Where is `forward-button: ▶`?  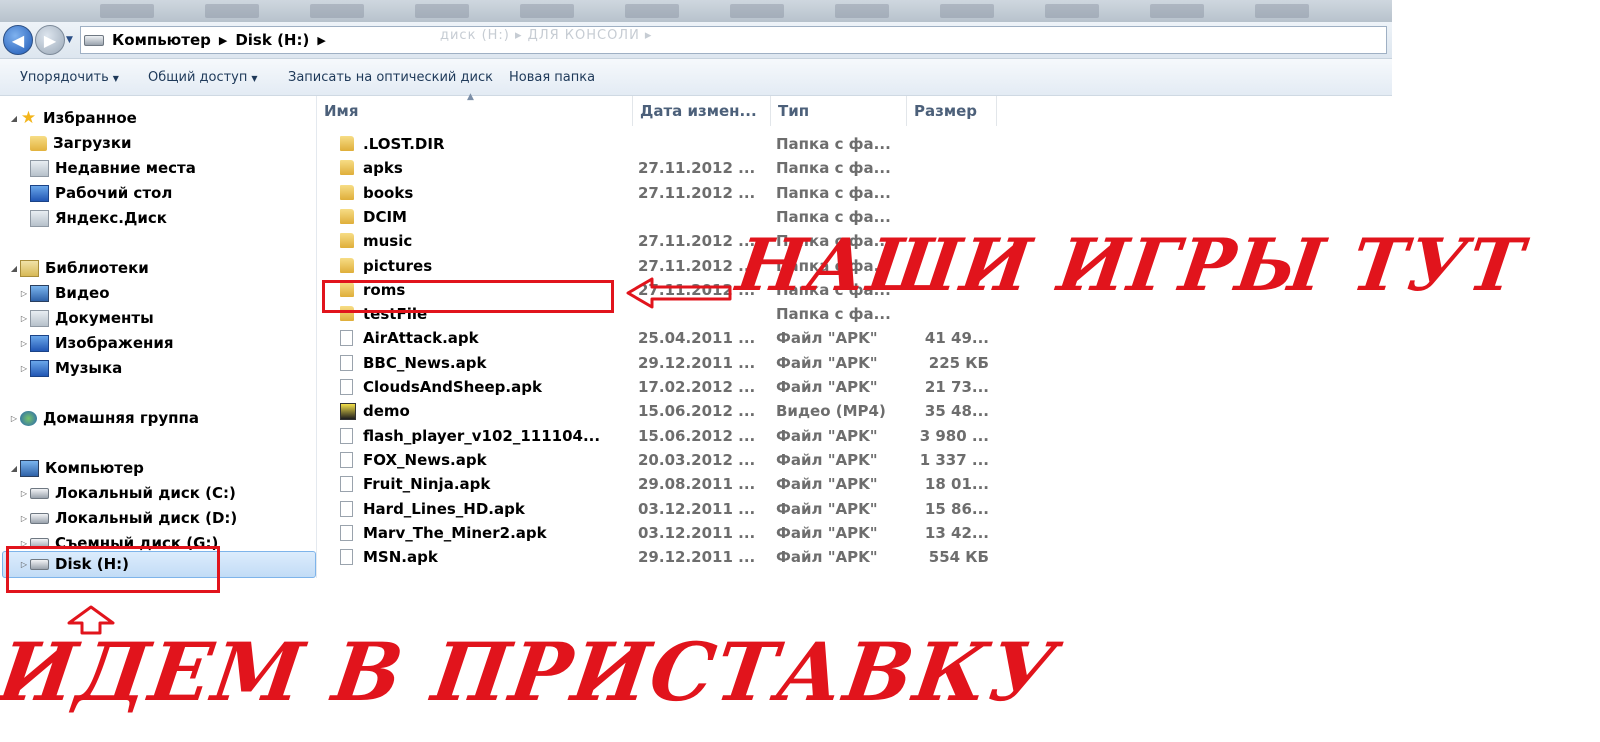
forward-button: ▶ is located at coordinates (50, 40).